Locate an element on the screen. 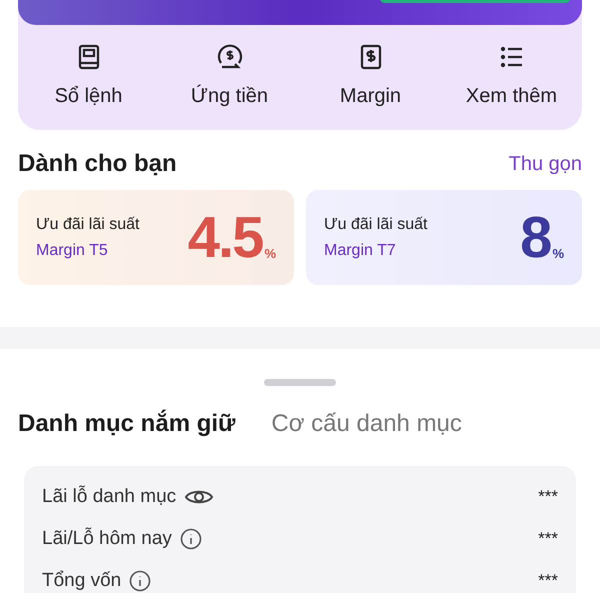 Image resolution: width=600 pixels, height=600 pixels. quick-action-button: Xem thêm is located at coordinates (511, 75).